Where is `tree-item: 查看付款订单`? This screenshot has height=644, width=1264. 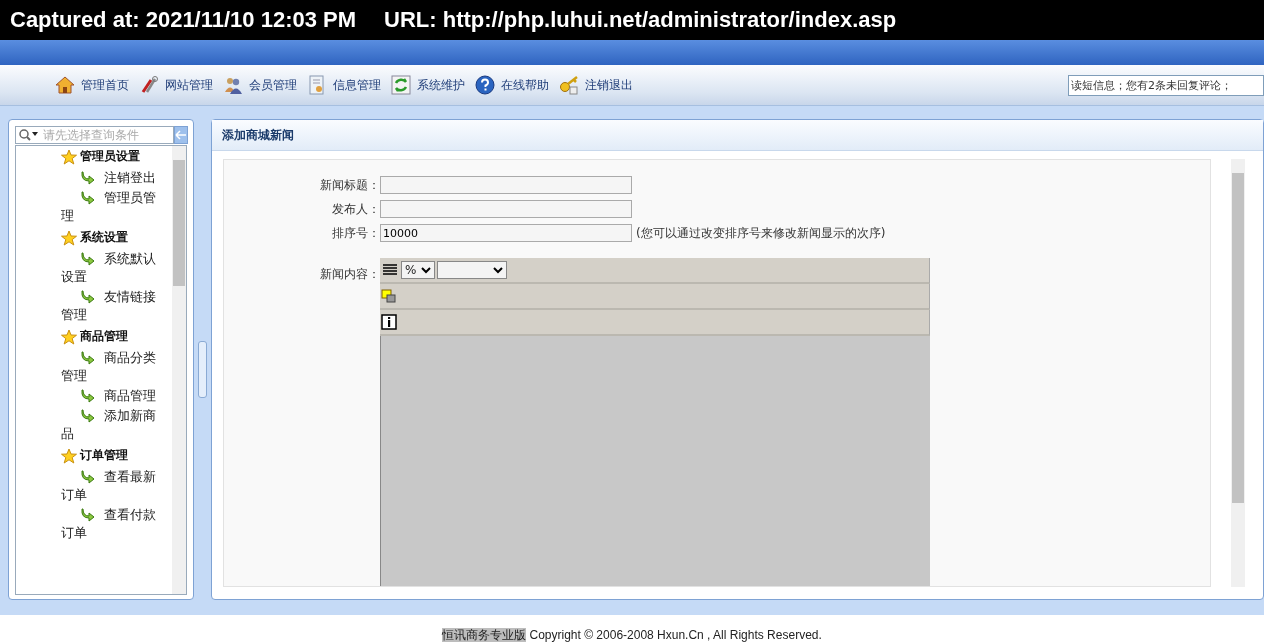
tree-item: 查看付款订单 is located at coordinates (111, 524).